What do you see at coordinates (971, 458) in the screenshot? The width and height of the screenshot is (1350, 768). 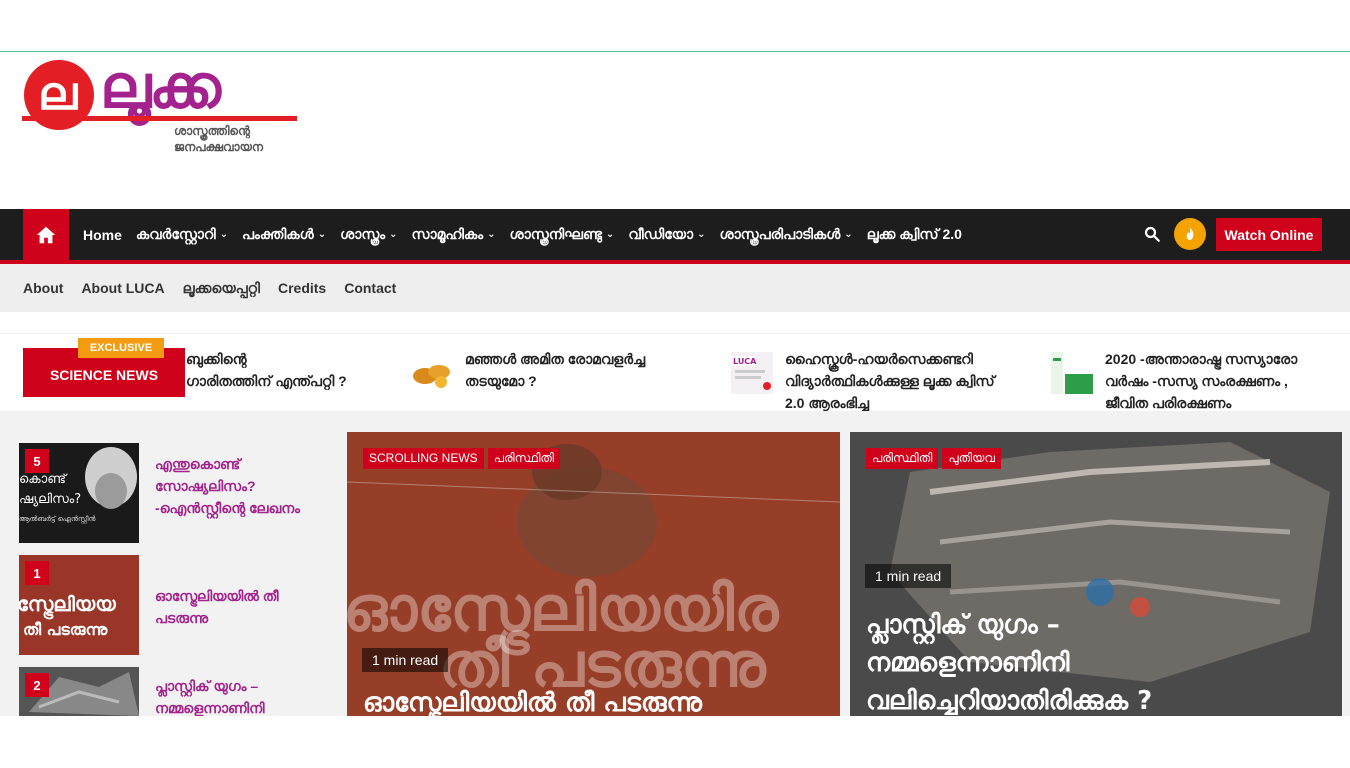 I see `category-tag: പുതിയവ` at bounding box center [971, 458].